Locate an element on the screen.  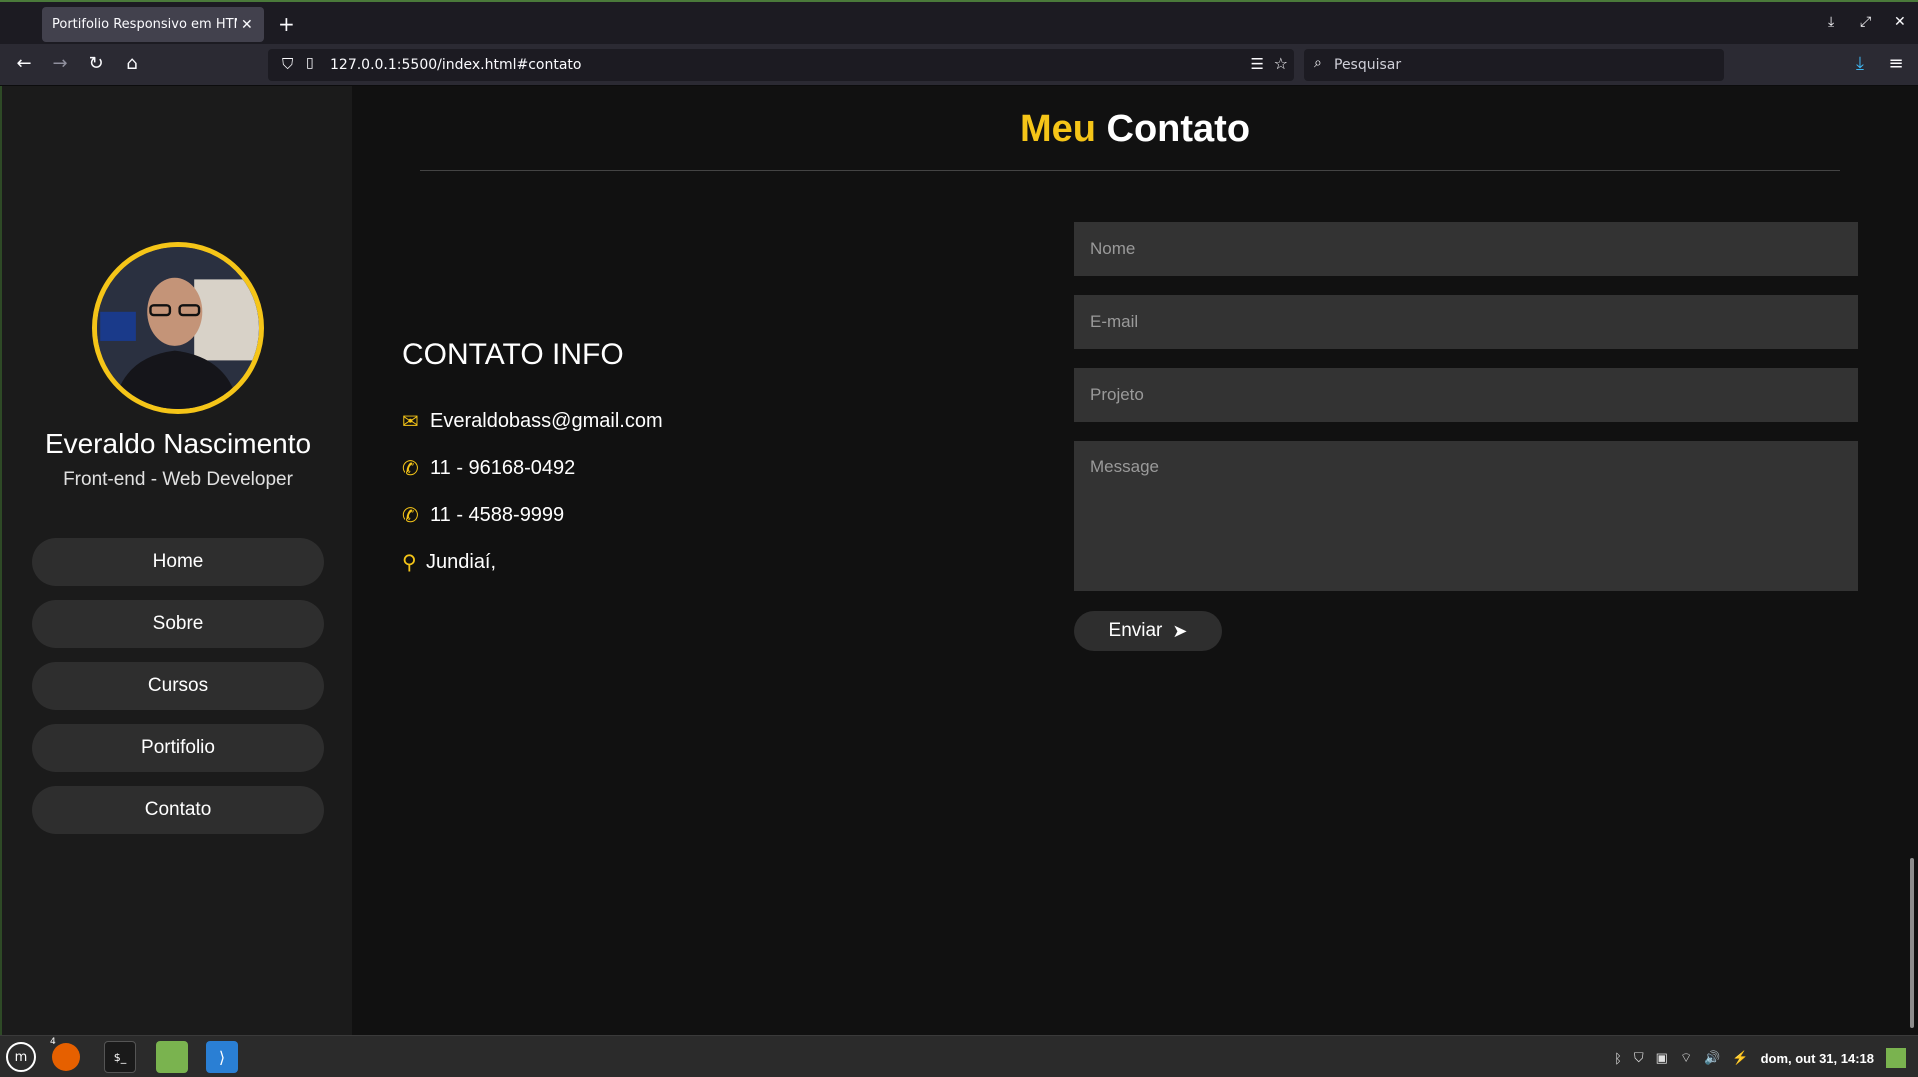
wifi-icon: ⌔ is located at coordinates (1686, 1058).